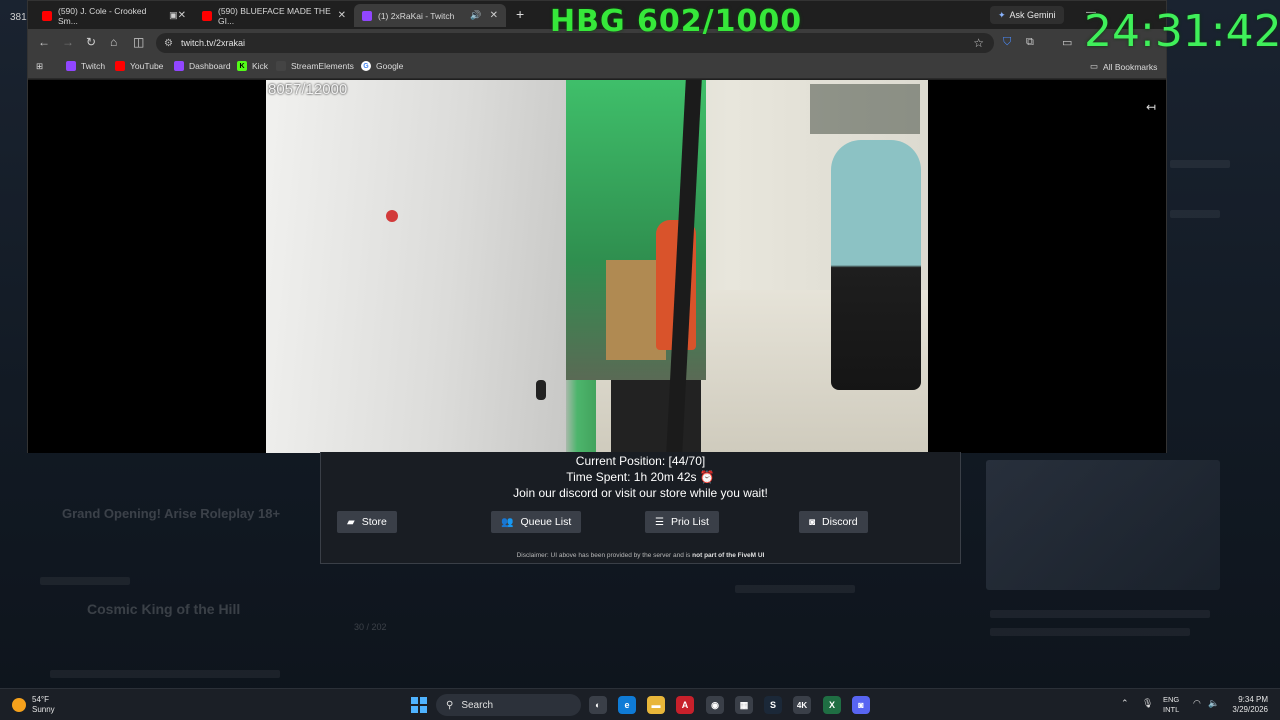  What do you see at coordinates (114, 15) in the screenshot?
I see `tab-youtube-1: (590) J. Cole - Crooked Sm... ▣ ✕` at bounding box center [114, 15].